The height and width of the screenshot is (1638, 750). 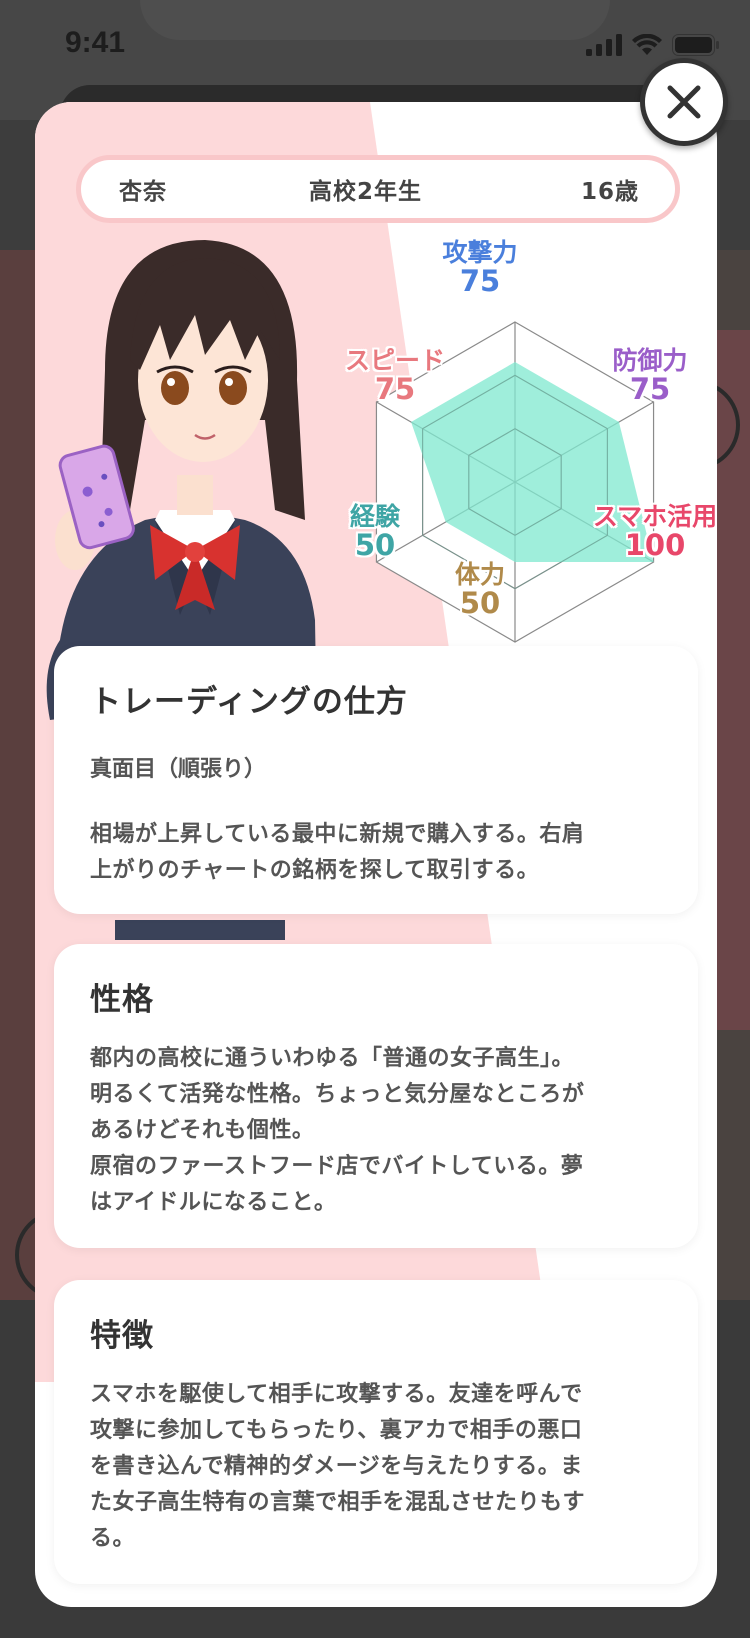 What do you see at coordinates (480, 603) in the screenshot?
I see `radar-value-stamina: 50` at bounding box center [480, 603].